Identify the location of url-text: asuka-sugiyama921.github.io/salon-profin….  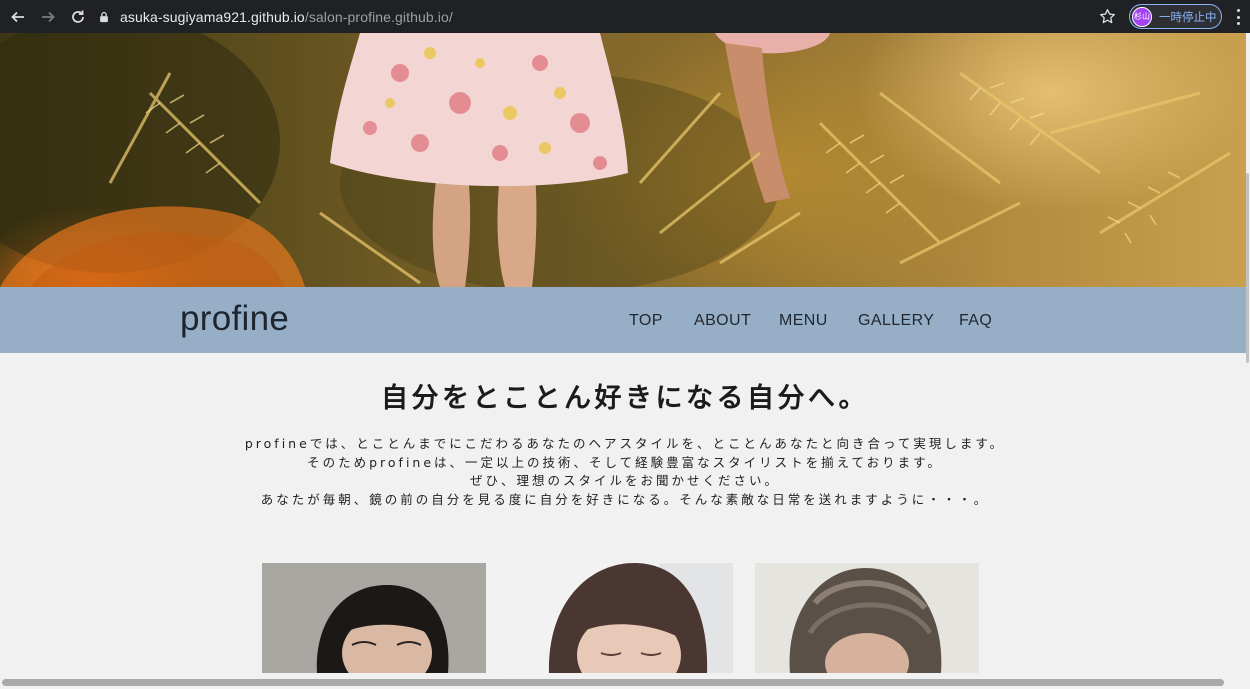
(286, 17).